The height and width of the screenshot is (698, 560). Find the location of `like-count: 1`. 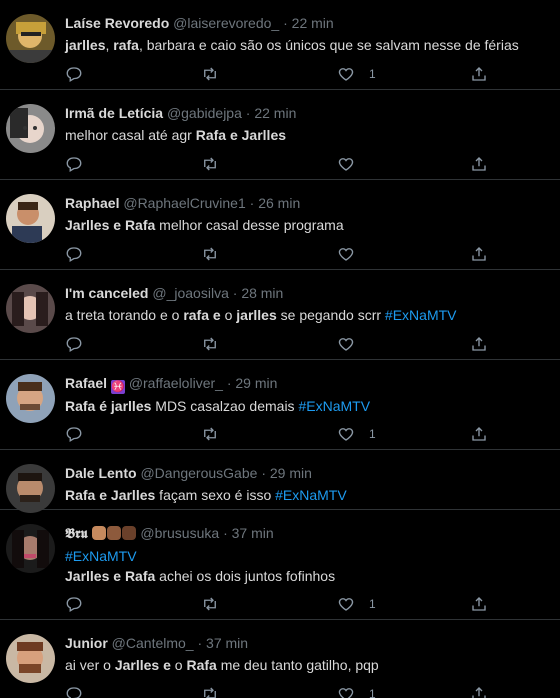

like-count: 1 is located at coordinates (372, 604).